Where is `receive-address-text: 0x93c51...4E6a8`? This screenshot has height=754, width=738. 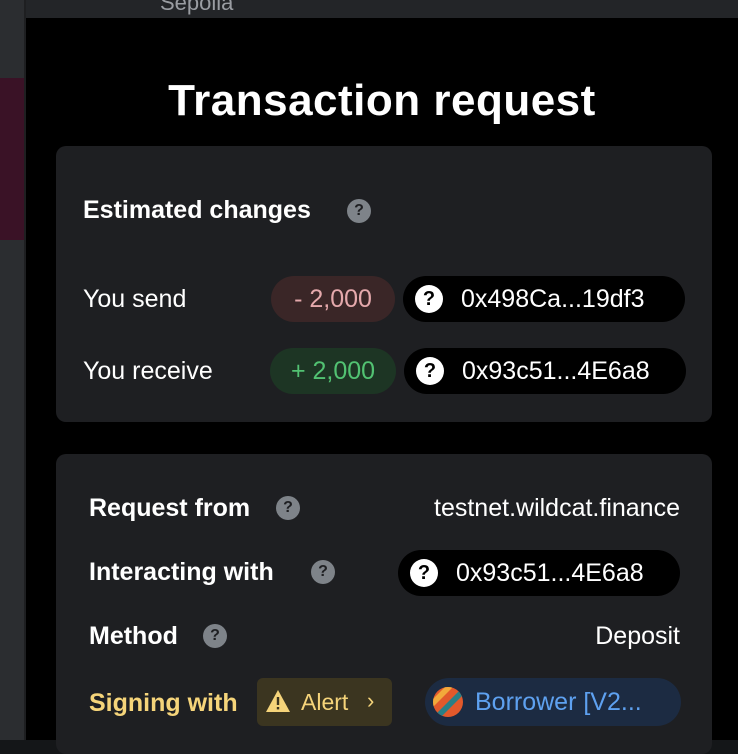 receive-address-text: 0x93c51...4E6a8 is located at coordinates (556, 371).